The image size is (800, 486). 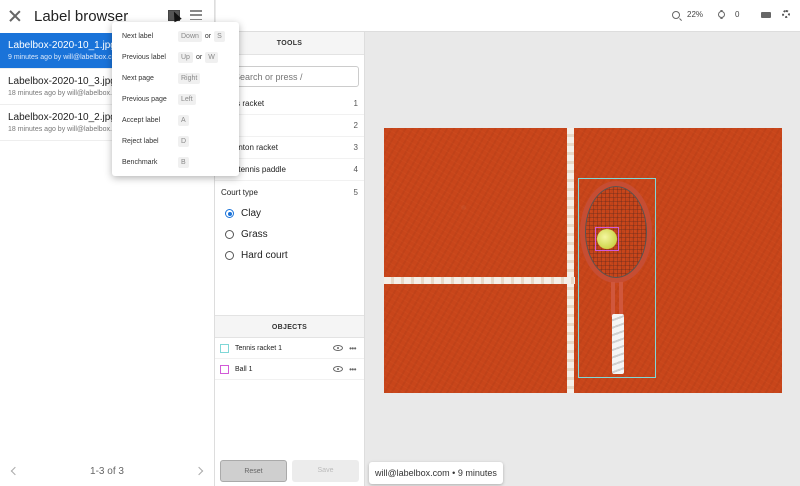 What do you see at coordinates (138, 78) in the screenshot?
I see `shortcut-action: Next page` at bounding box center [138, 78].